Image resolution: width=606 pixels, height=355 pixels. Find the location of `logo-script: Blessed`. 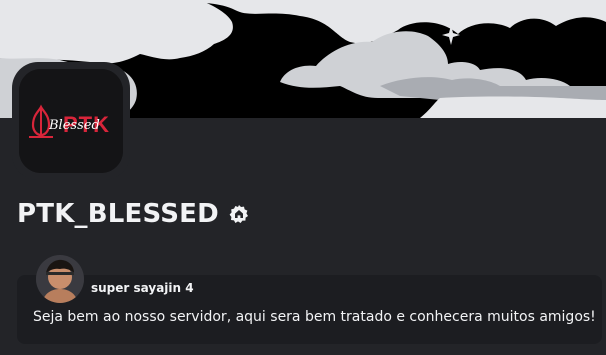

logo-script: Blessed is located at coordinates (74, 125).